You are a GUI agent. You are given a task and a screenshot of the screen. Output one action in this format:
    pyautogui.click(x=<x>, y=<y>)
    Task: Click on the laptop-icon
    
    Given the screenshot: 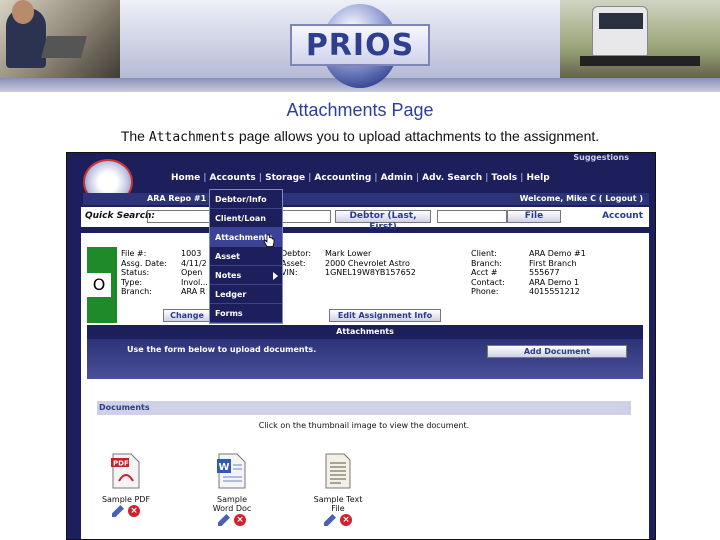 What is the action you would take?
    pyautogui.click(x=64, y=47)
    